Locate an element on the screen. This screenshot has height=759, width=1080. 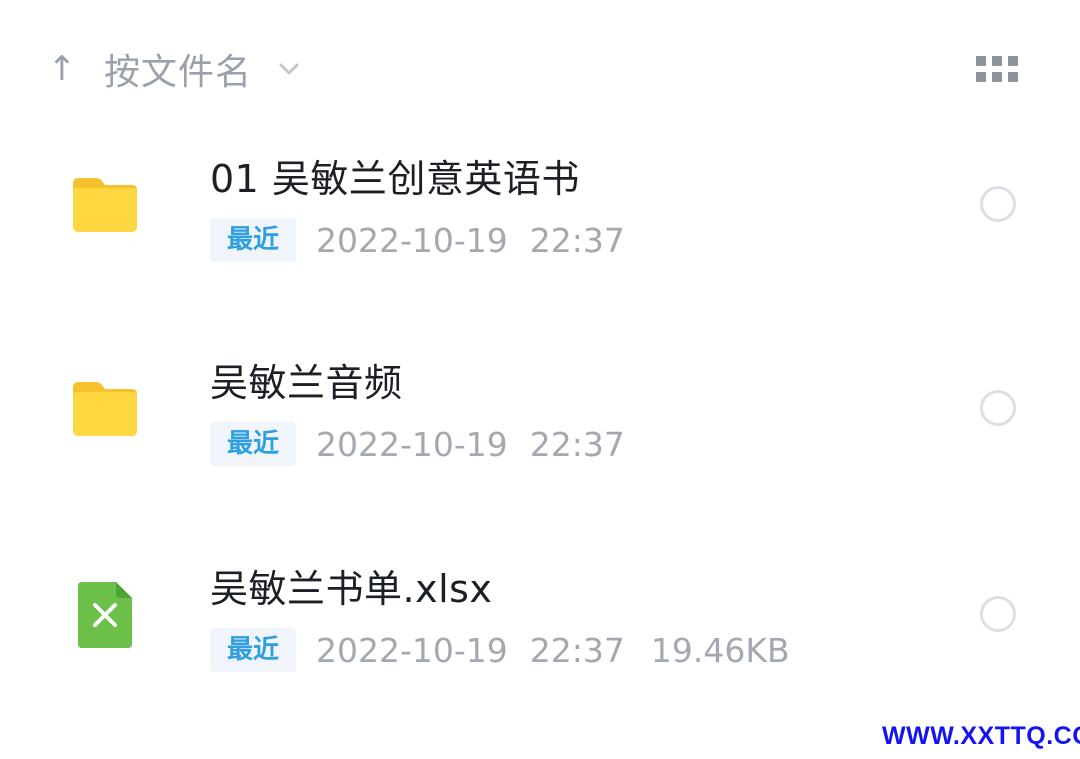
file-name: 吴敏兰音频 is located at coordinates (306, 379).